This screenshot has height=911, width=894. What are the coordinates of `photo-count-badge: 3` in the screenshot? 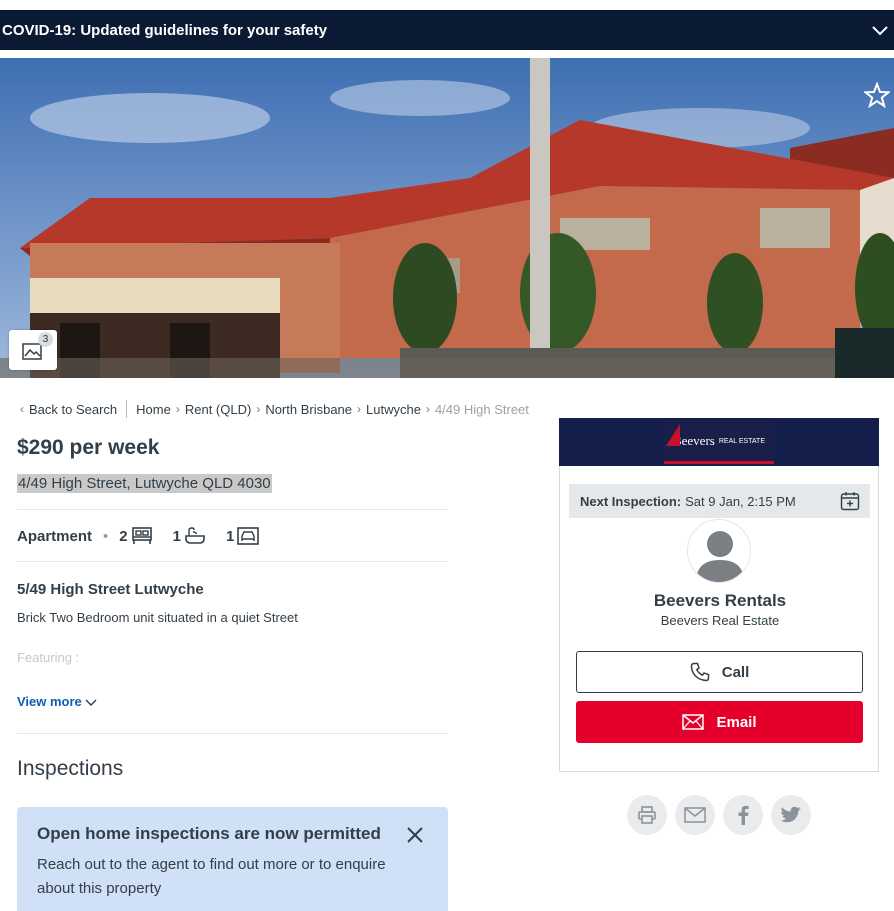 It's located at (45, 339).